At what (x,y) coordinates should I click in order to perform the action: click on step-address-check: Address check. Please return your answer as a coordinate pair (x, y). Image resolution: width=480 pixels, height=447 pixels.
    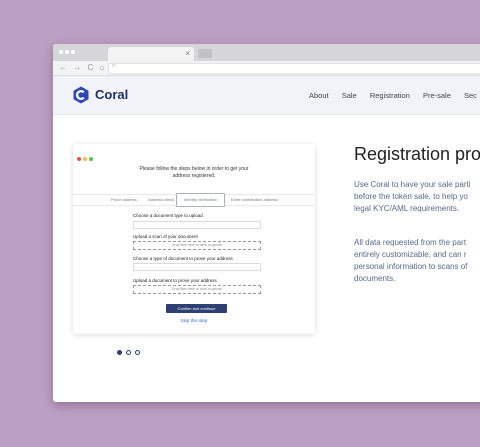
    Looking at the image, I should click on (161, 199).